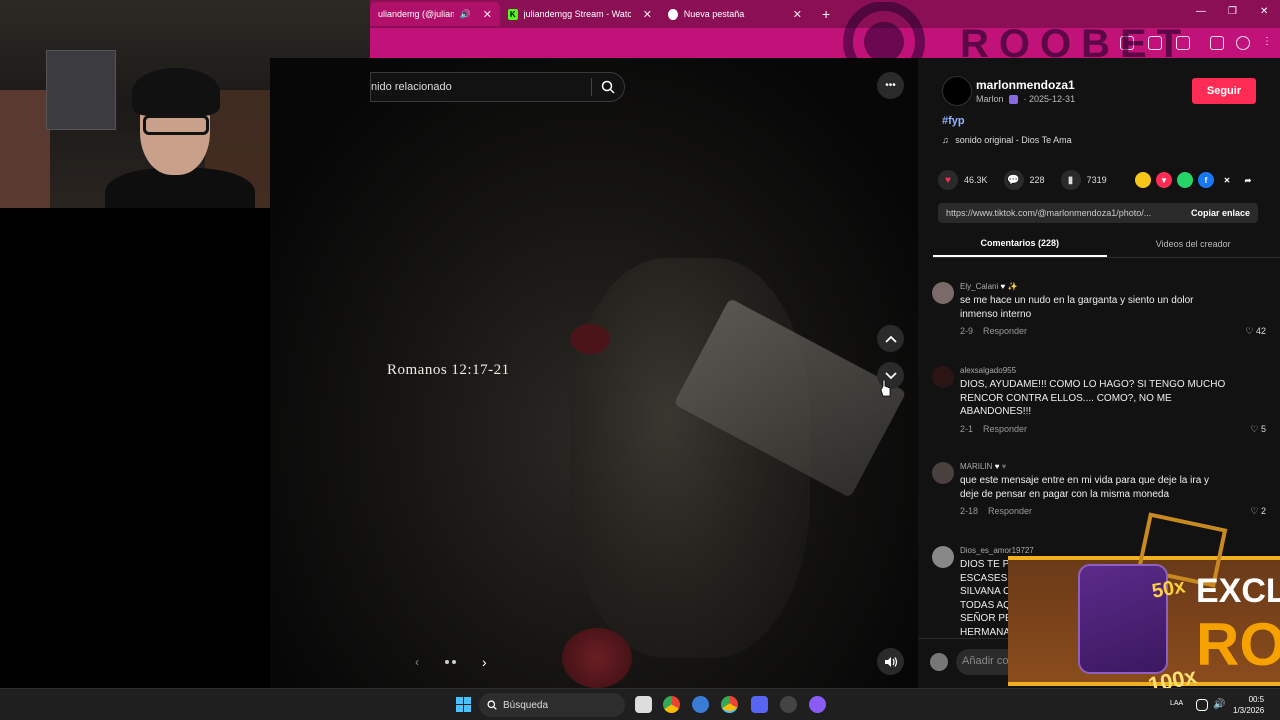  Describe the element at coordinates (176, 92) in the screenshot. I see `cam-person-hair` at that location.